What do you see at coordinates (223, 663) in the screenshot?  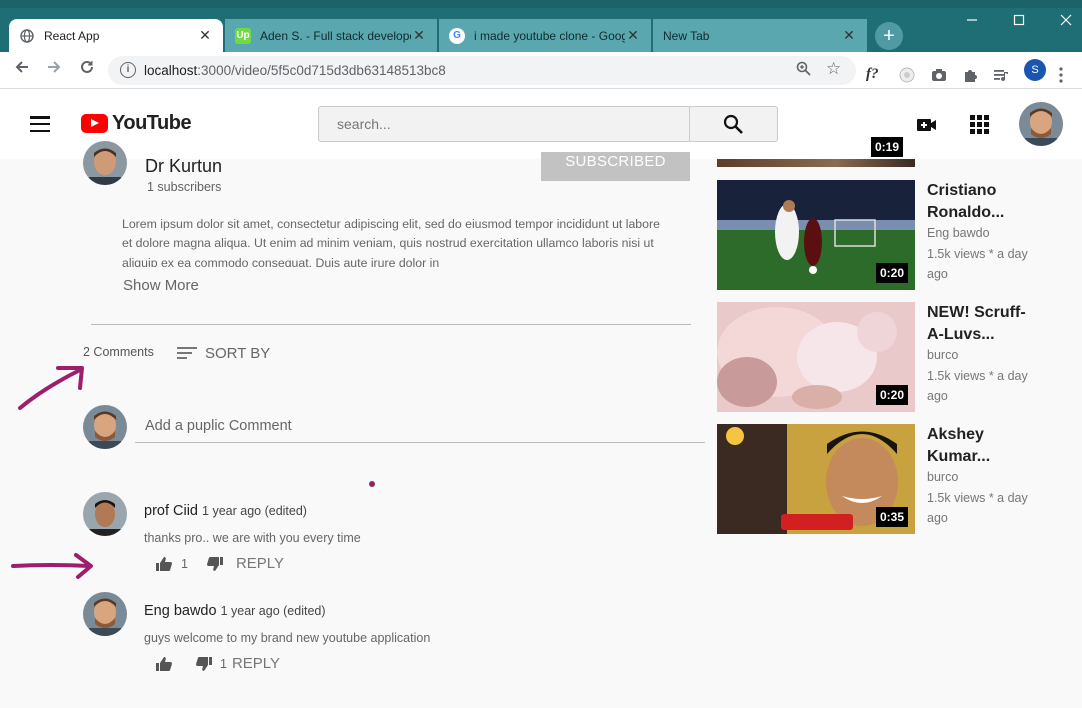 I see `dislike-count: 1` at bounding box center [223, 663].